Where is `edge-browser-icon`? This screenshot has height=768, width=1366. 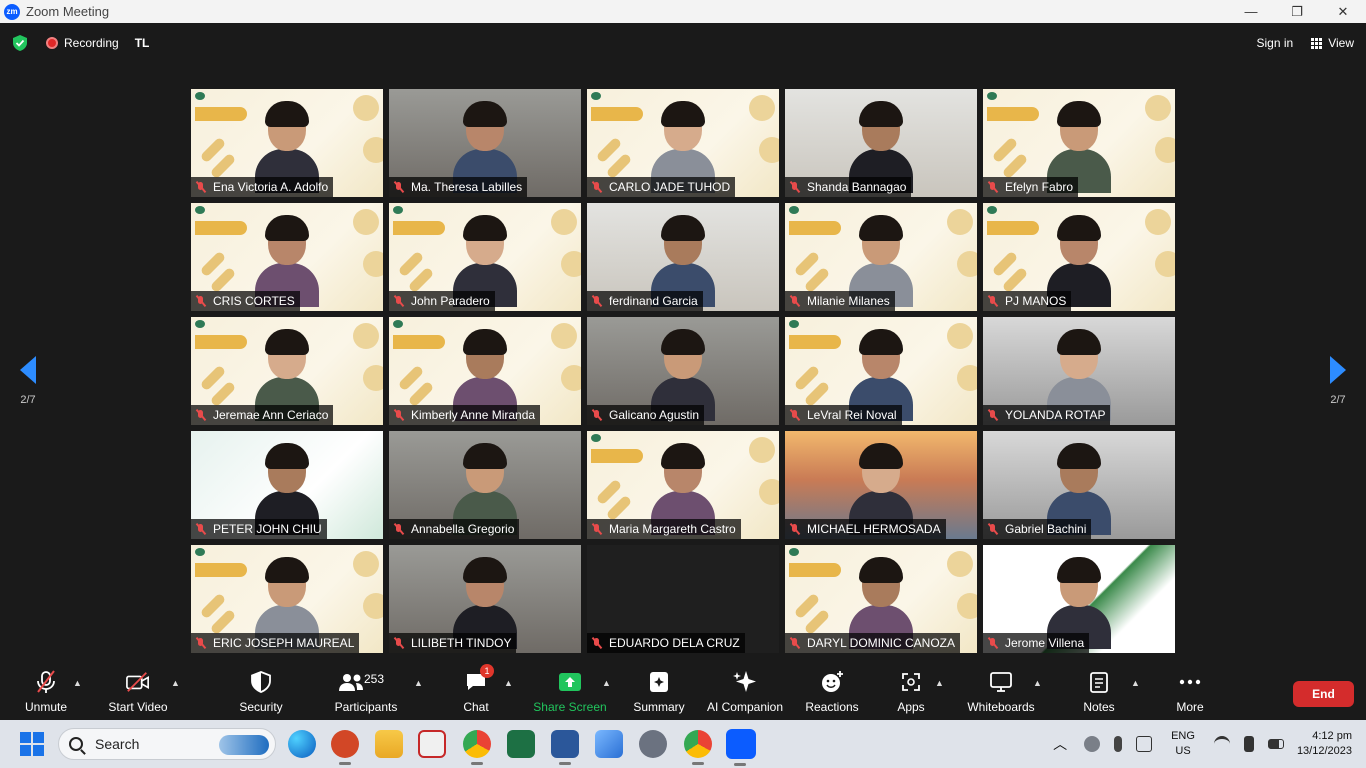
edge-browser-icon is located at coordinates (302, 744).